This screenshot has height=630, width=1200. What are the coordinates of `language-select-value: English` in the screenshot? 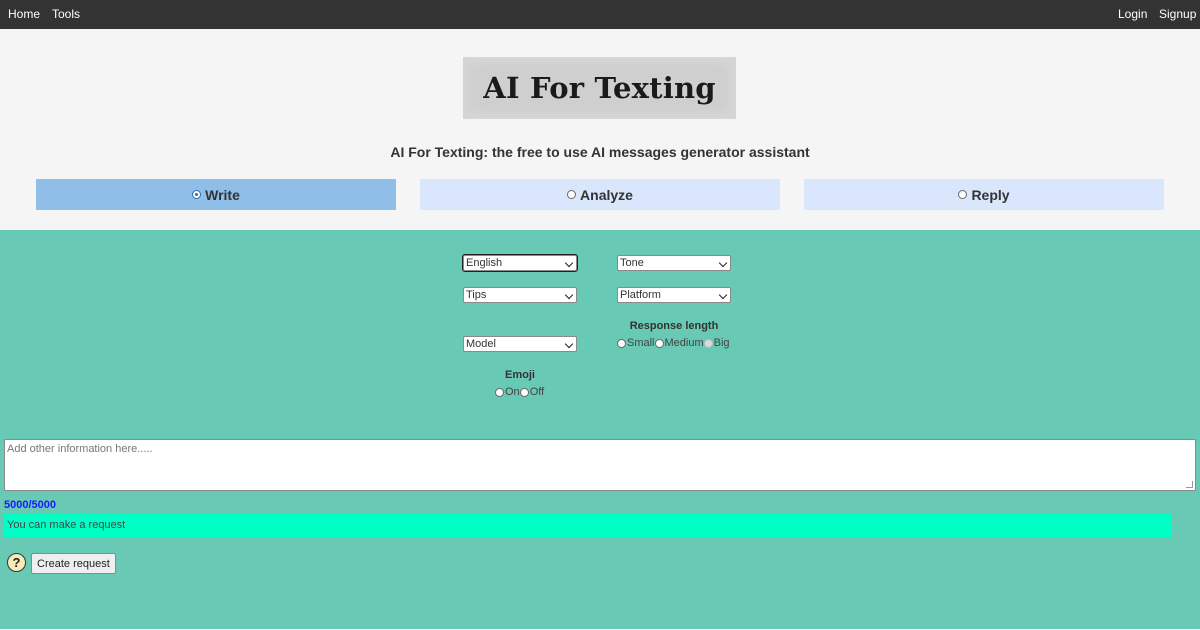 It's located at (484, 263).